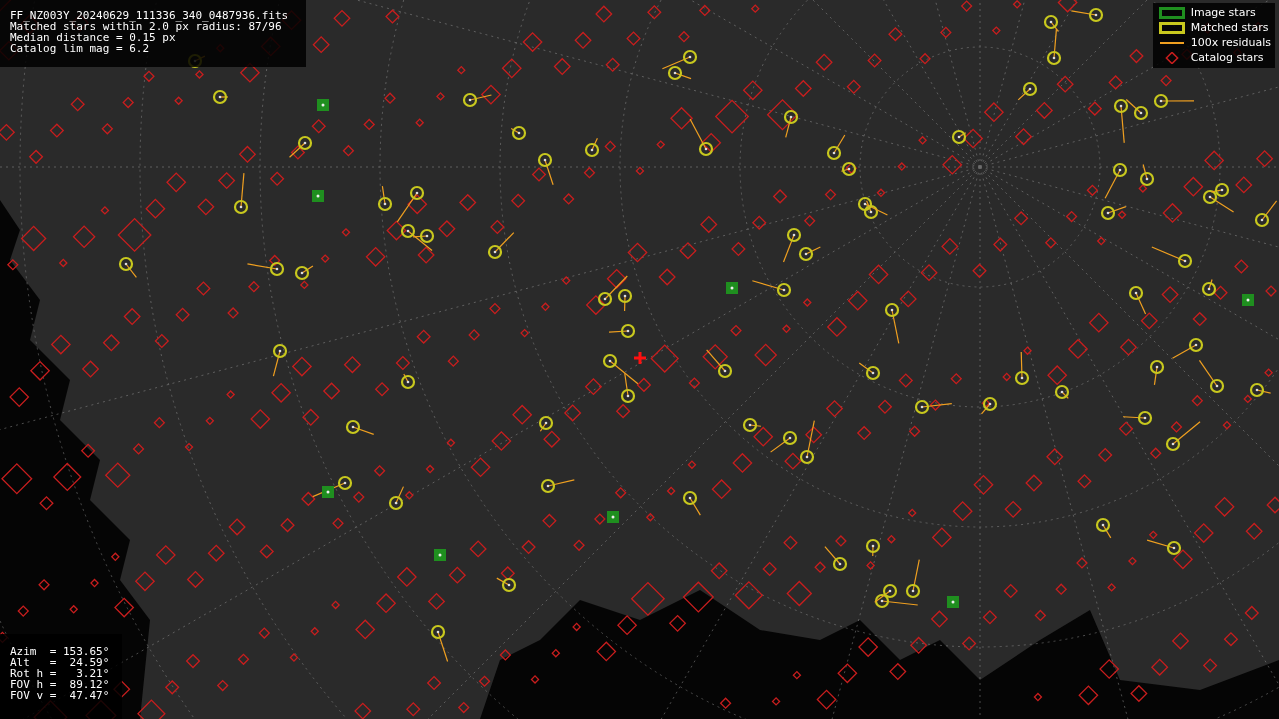  Describe the element at coordinates (1227, 58) in the screenshot. I see `legend-label: Catalog stars` at that location.